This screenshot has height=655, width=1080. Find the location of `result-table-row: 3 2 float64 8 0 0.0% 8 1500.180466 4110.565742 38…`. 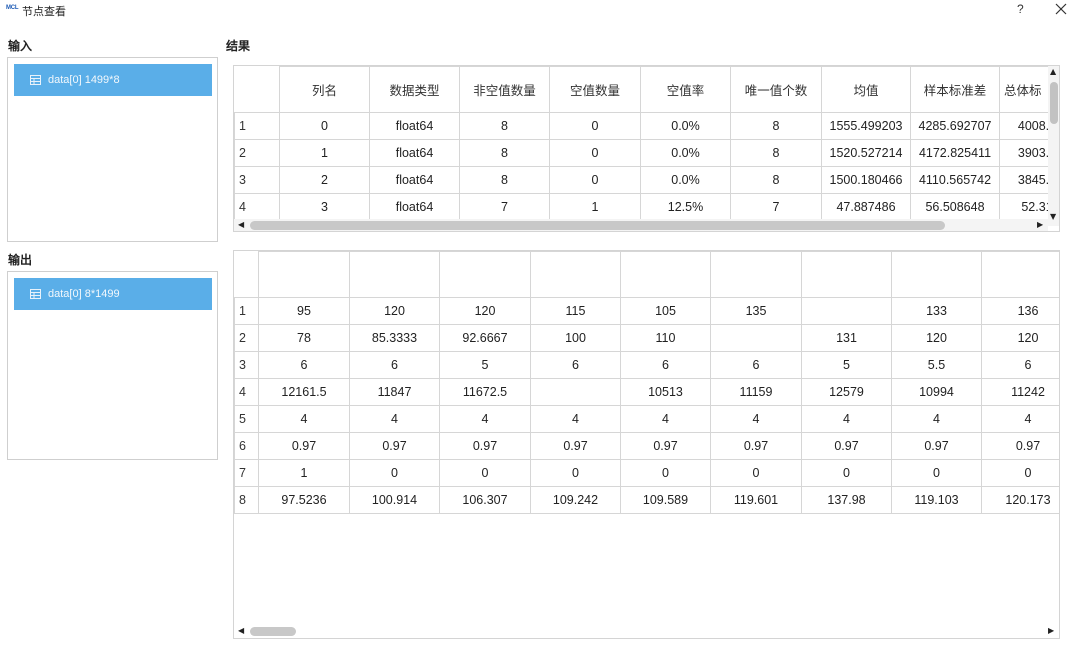

result-table-row: 3 2 float64 8 0 0.0% 8 1500.180466 4110.565742 38… is located at coordinates (646, 180).